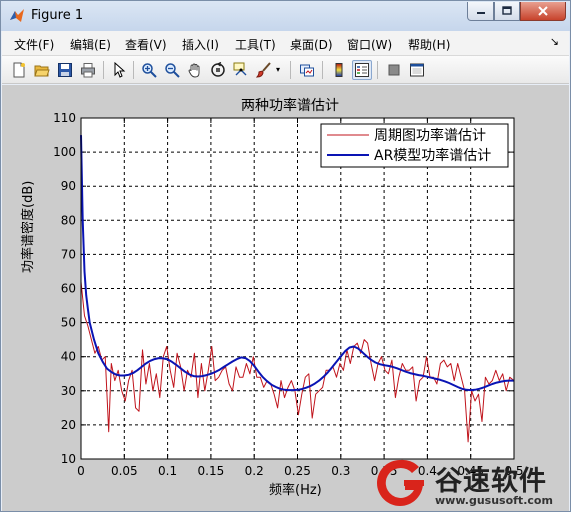  Describe the element at coordinates (68, 391) in the screenshot. I see `y-tick-label: 30` at that location.